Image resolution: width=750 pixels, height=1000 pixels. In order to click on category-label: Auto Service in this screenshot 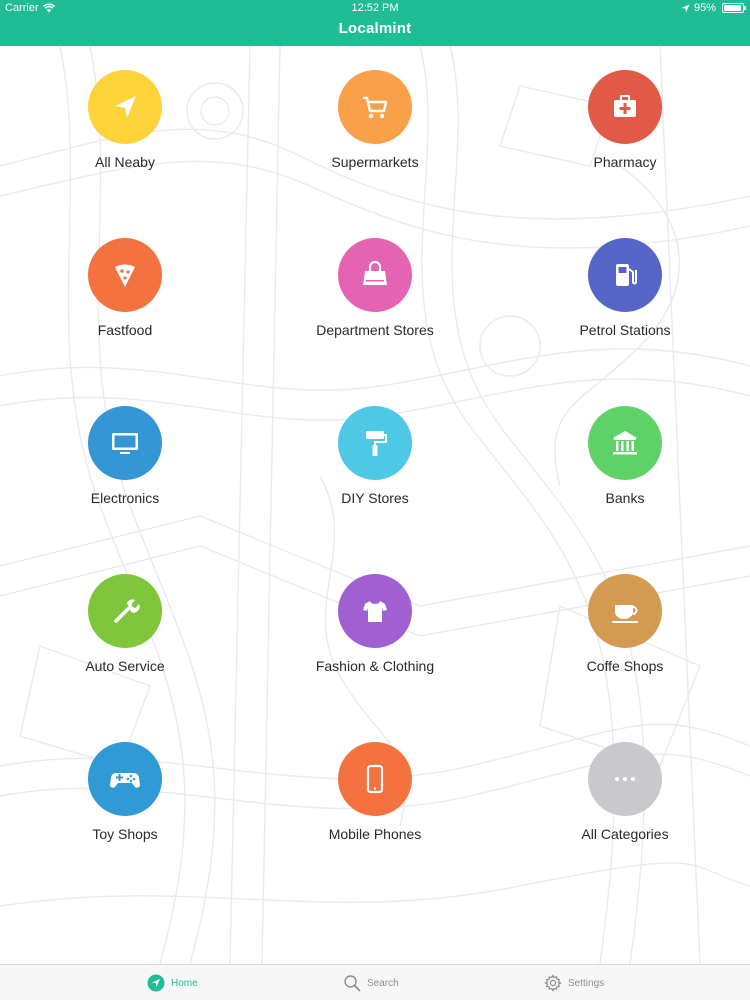, I will do `click(125, 666)`.